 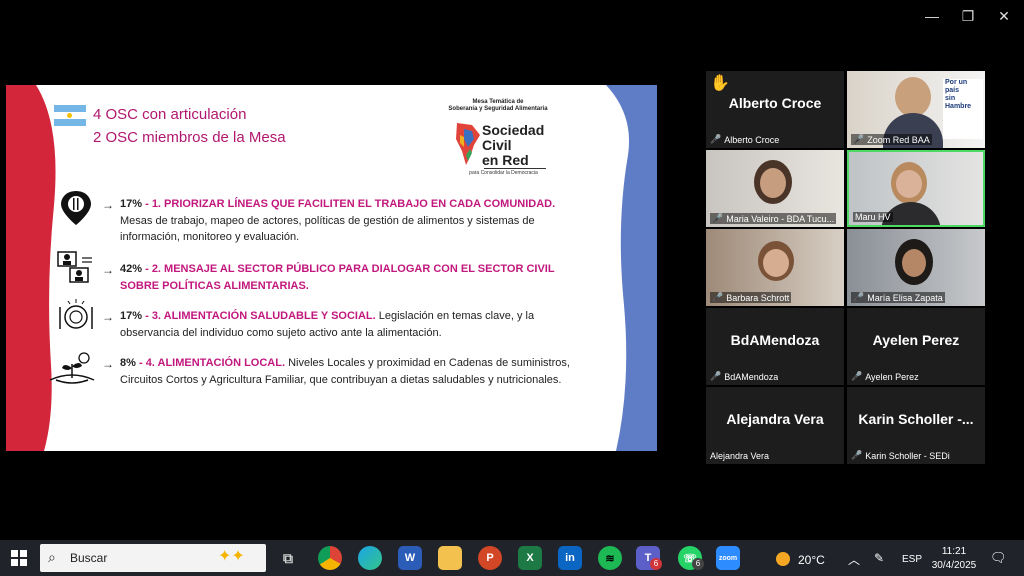 What do you see at coordinates (968, 16) in the screenshot?
I see `restore-button: ❐` at bounding box center [968, 16].